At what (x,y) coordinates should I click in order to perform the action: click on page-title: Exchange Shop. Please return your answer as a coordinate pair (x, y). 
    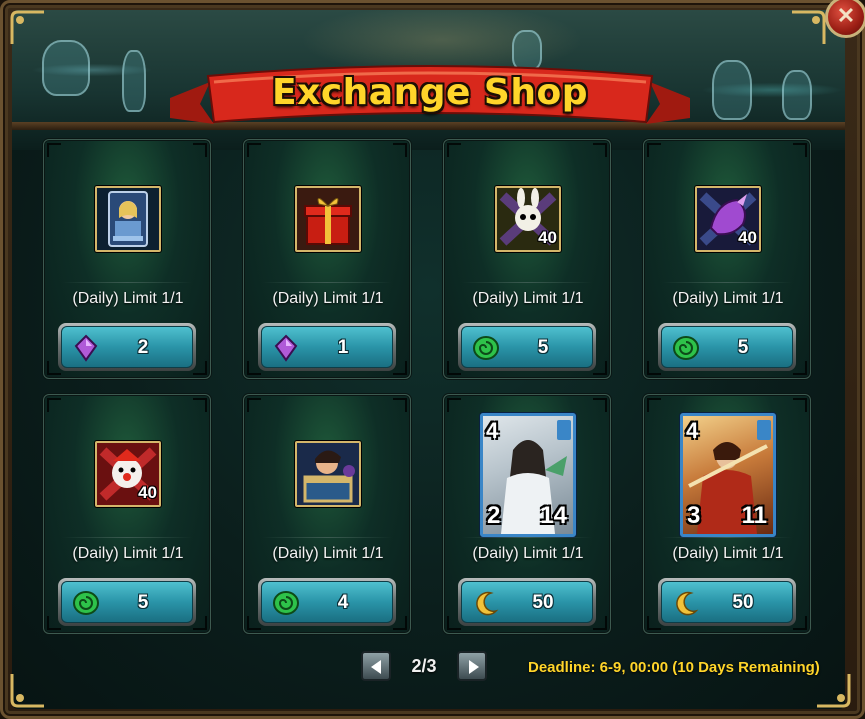
    Looking at the image, I should click on (430, 92).